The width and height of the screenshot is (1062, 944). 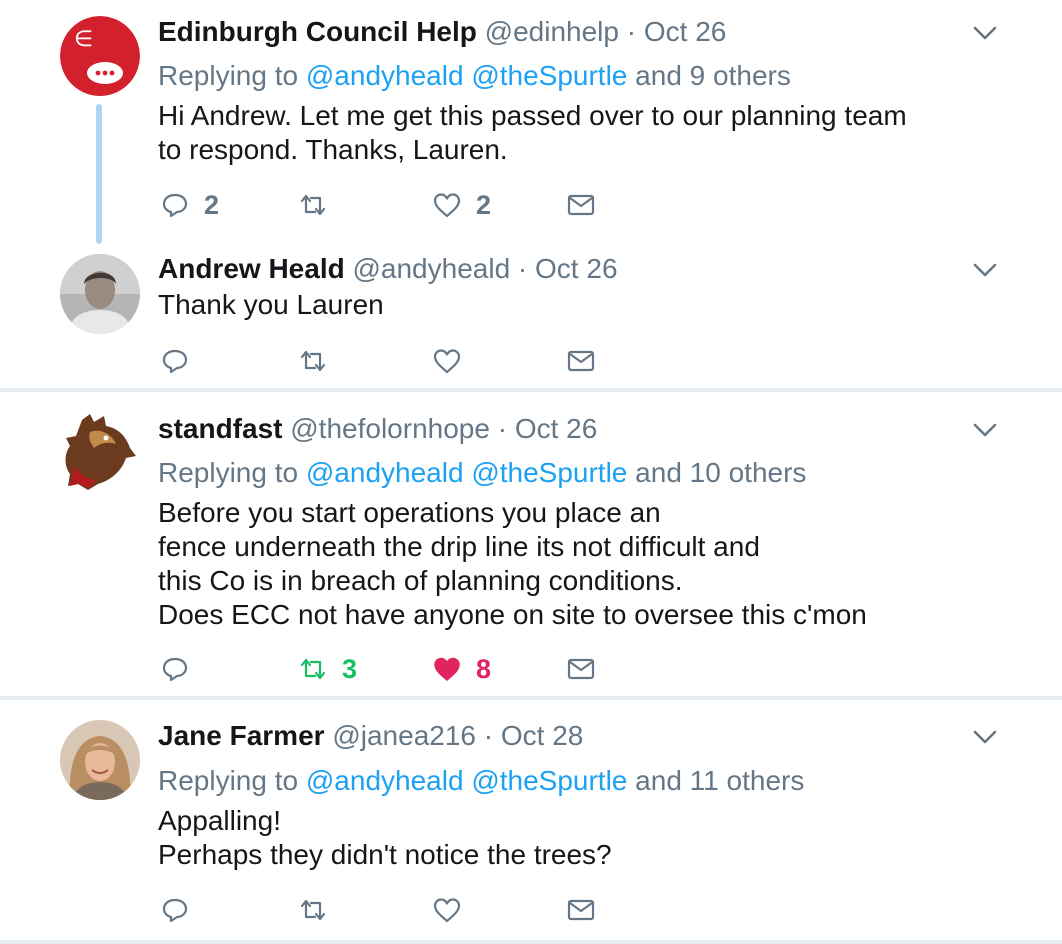 I want to click on display-name: standfast, so click(x=220, y=428).